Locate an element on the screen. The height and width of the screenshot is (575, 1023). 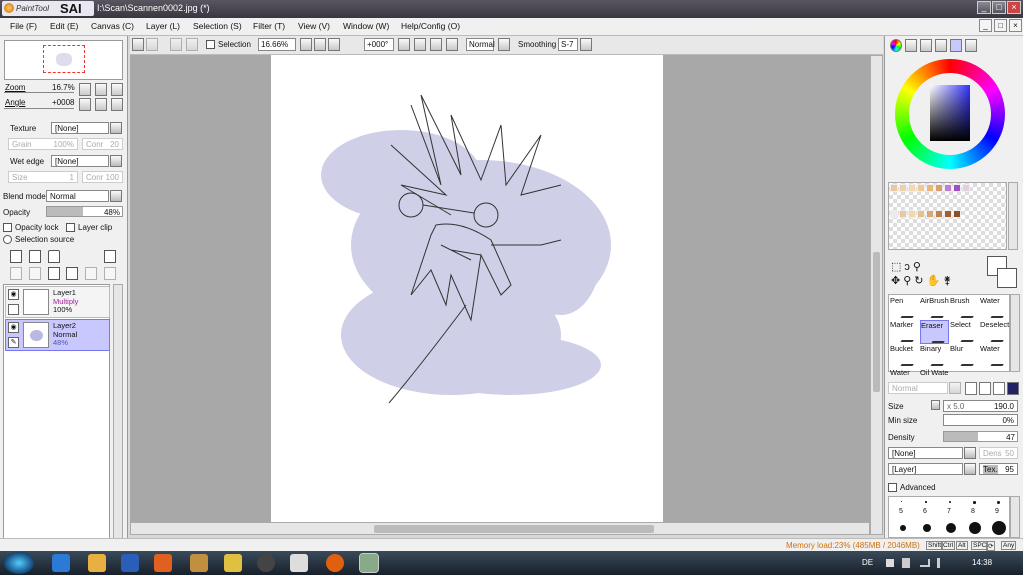
menu-file: File (F) is located at coordinates (23, 26).